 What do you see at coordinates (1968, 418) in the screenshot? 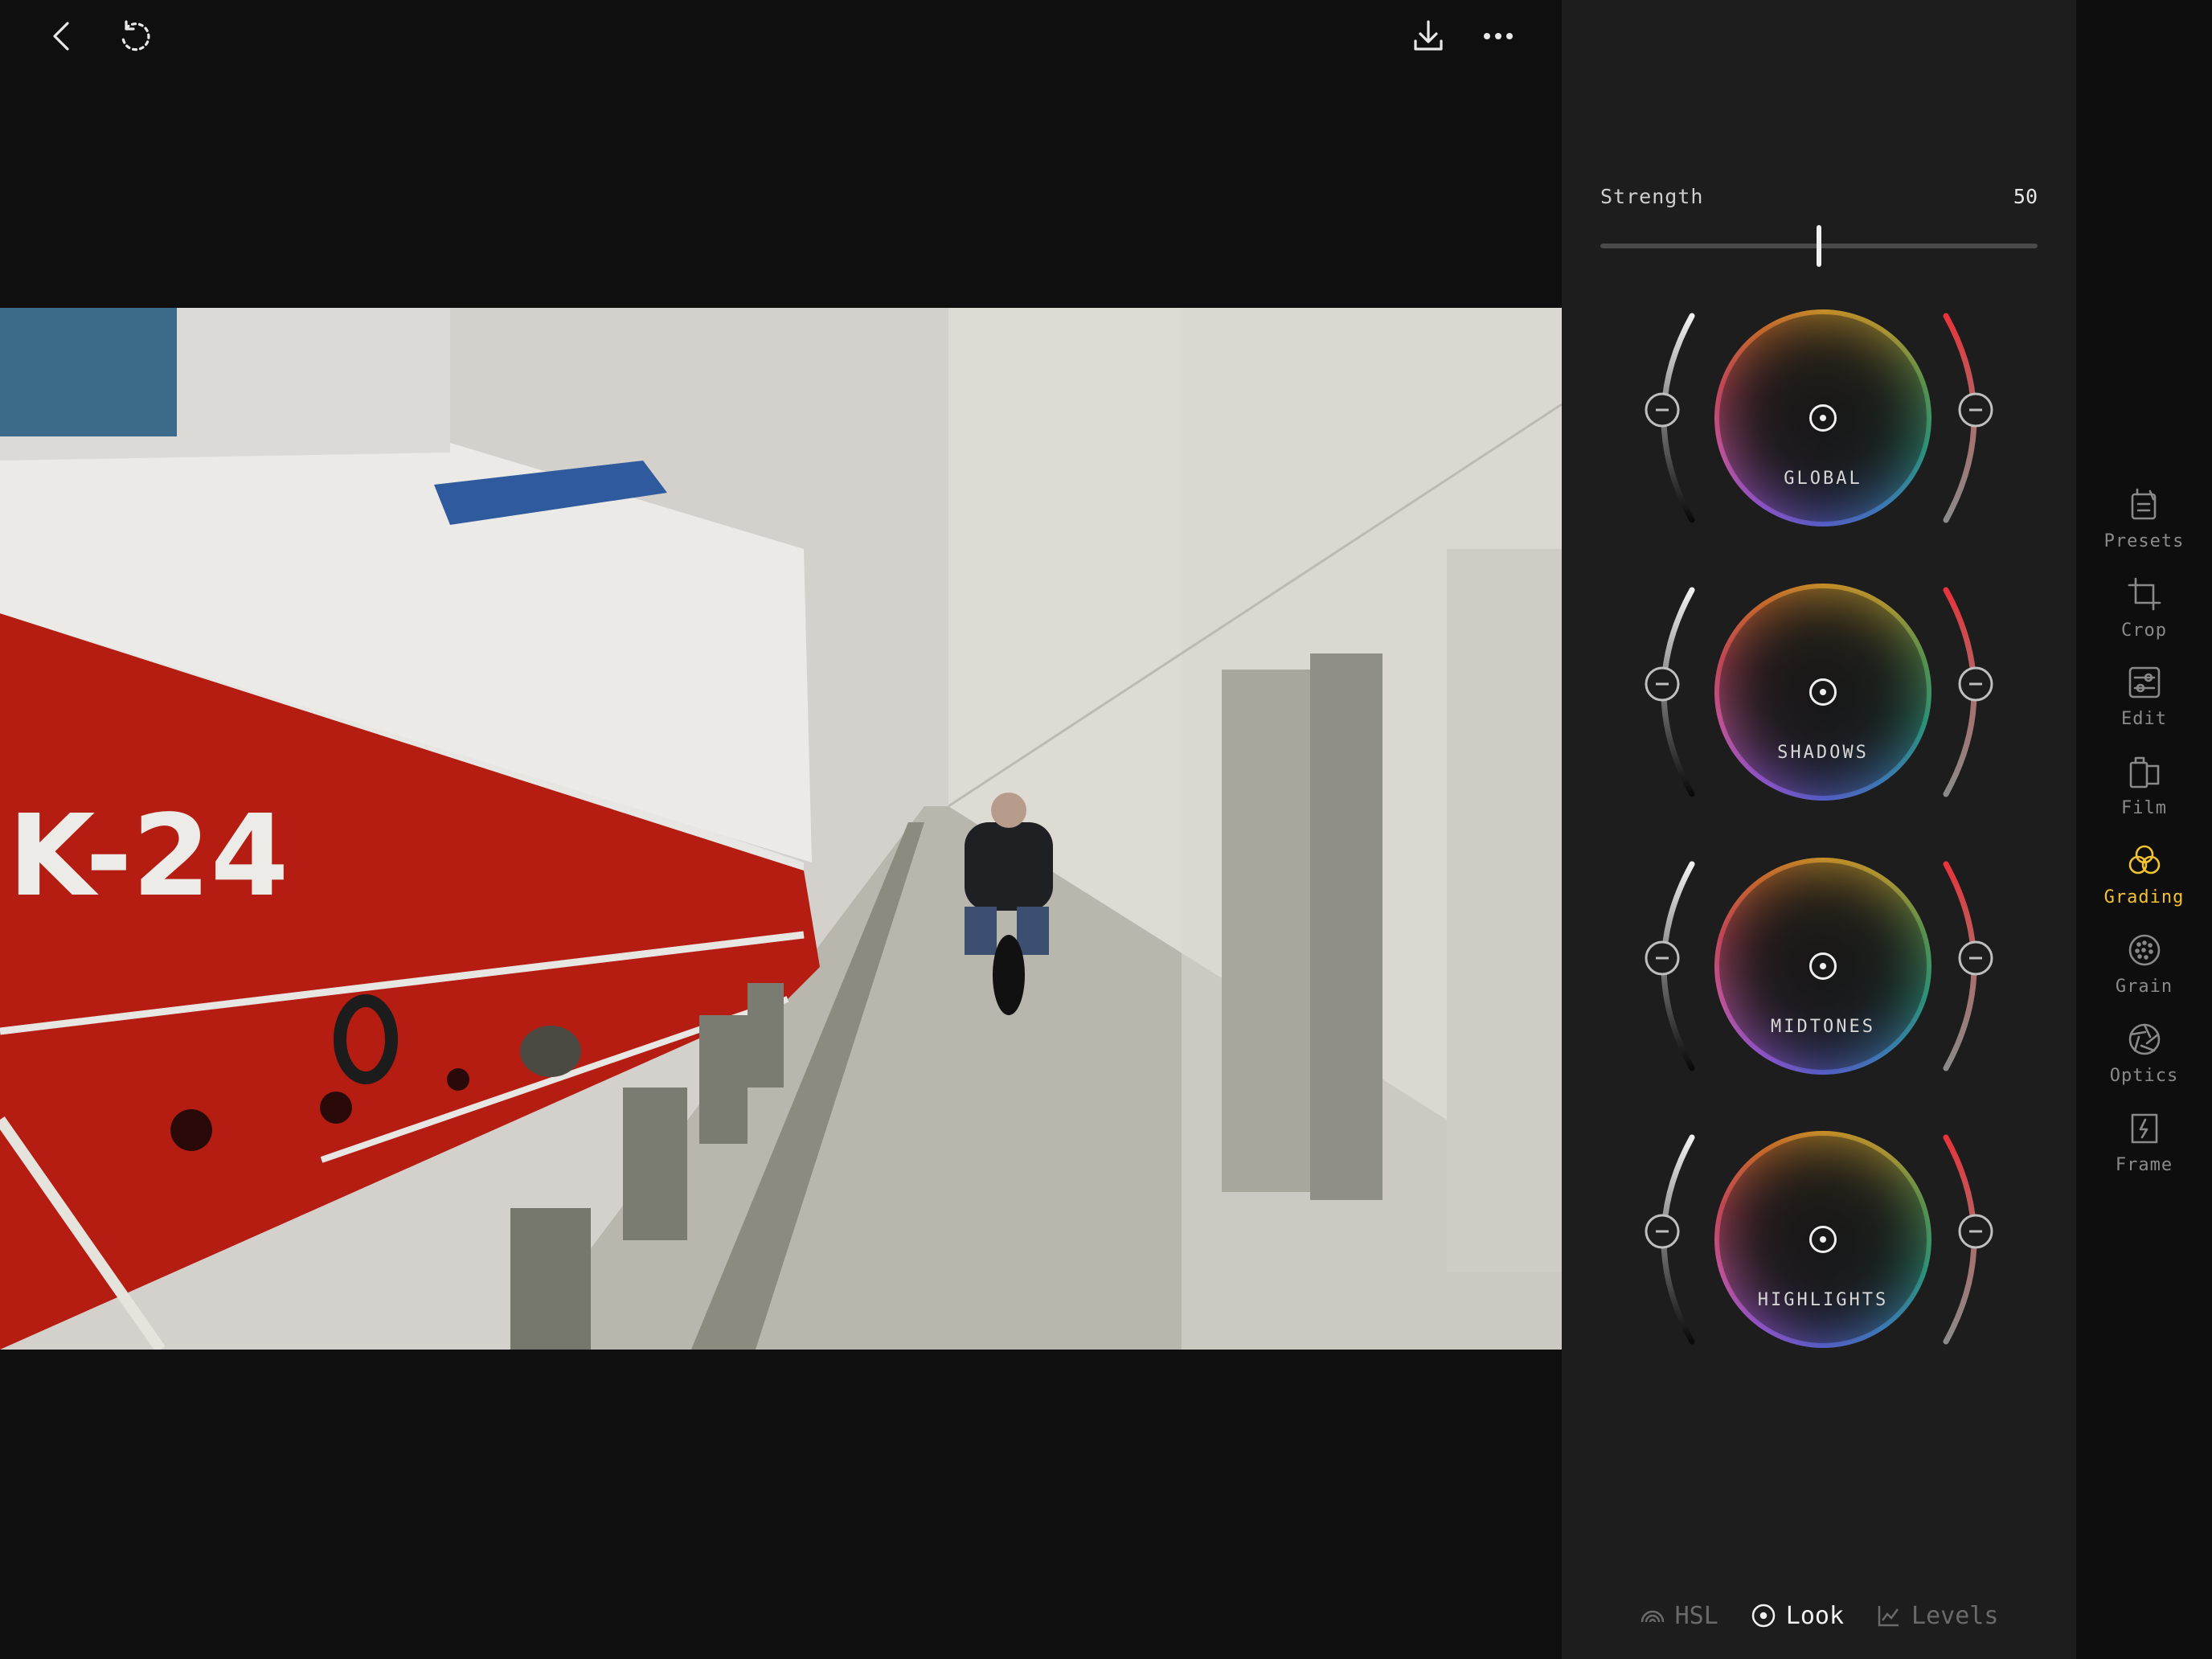
I see `global-saturation-arc` at bounding box center [1968, 418].